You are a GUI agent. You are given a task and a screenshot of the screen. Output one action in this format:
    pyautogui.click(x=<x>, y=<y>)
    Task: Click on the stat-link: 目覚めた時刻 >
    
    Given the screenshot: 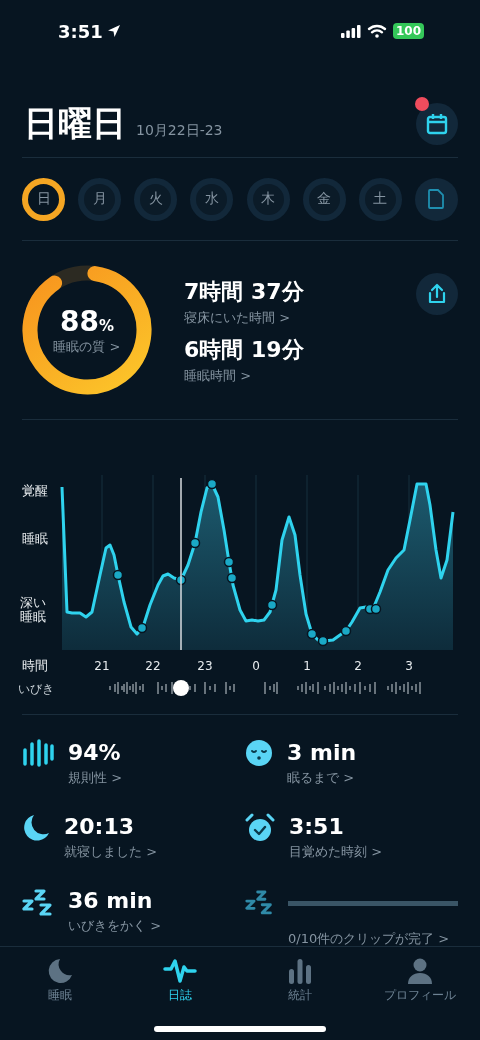 What is the action you would take?
    pyautogui.click(x=336, y=851)
    